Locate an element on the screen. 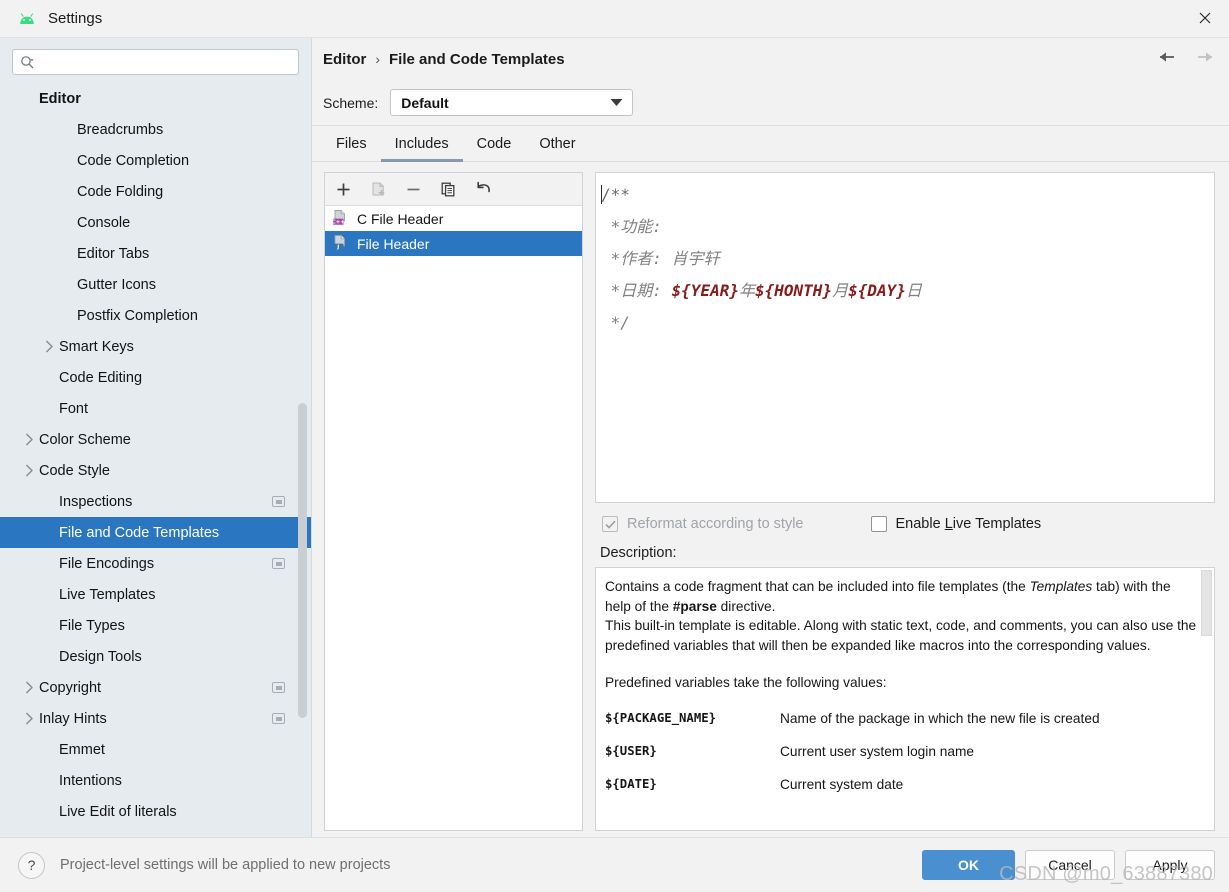 This screenshot has width=1229, height=892. sidebar-item-label: Code Style is located at coordinates (74, 470).